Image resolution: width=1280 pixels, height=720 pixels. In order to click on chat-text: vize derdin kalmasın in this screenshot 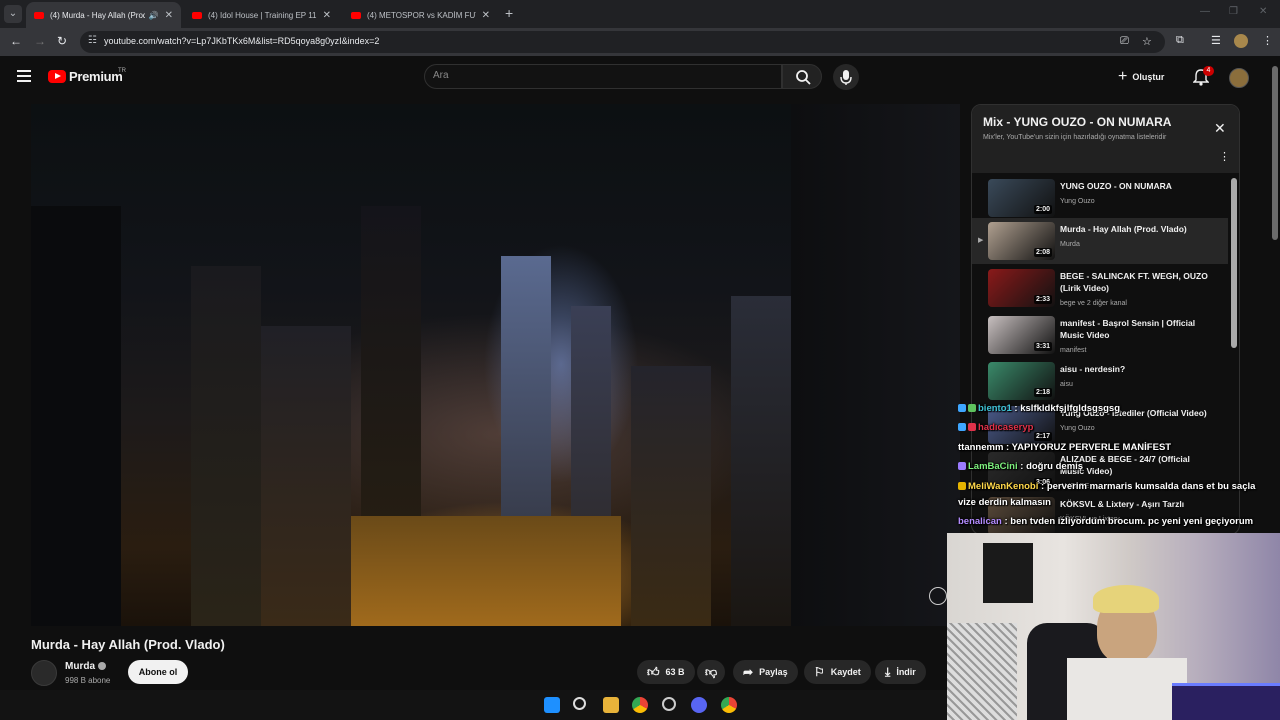, I will do `click(1004, 502)`.